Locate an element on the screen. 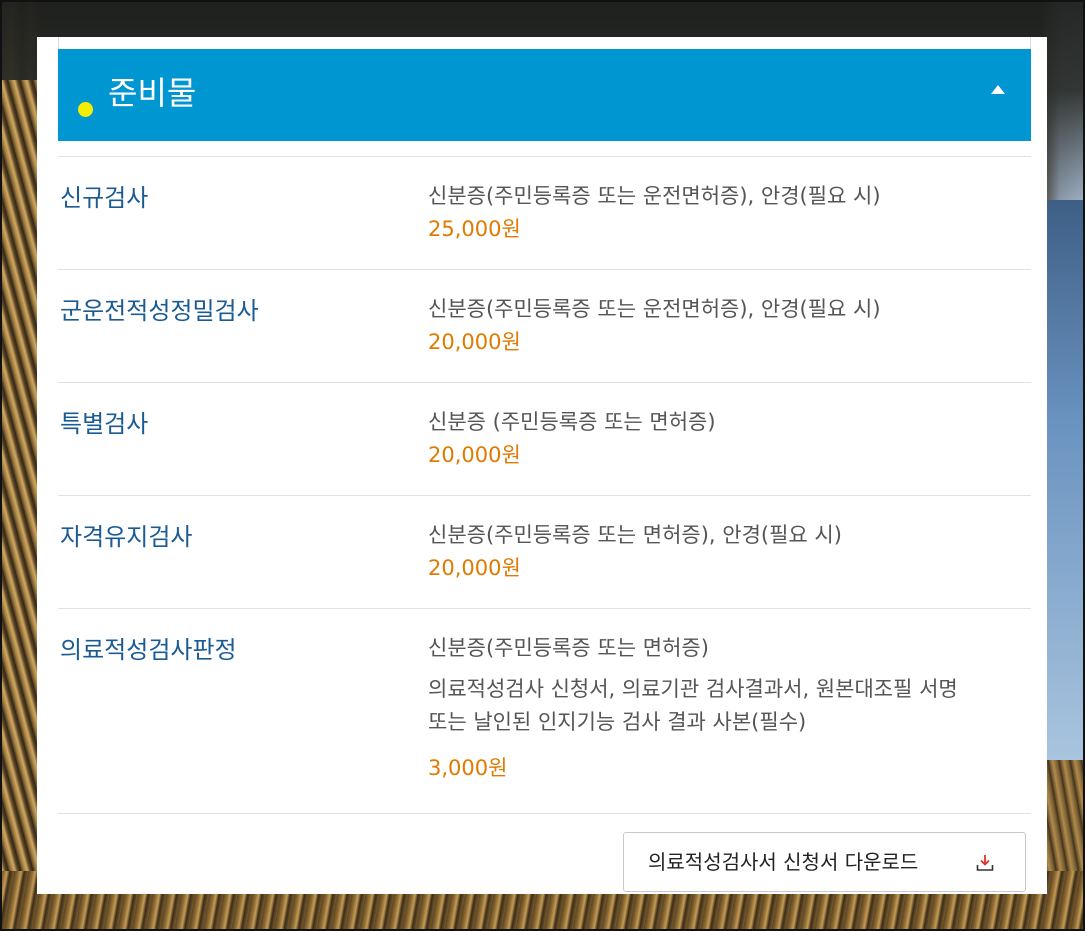  download-button-label: 의료적성검사서 신청서 다운로드 is located at coordinates (783, 862).